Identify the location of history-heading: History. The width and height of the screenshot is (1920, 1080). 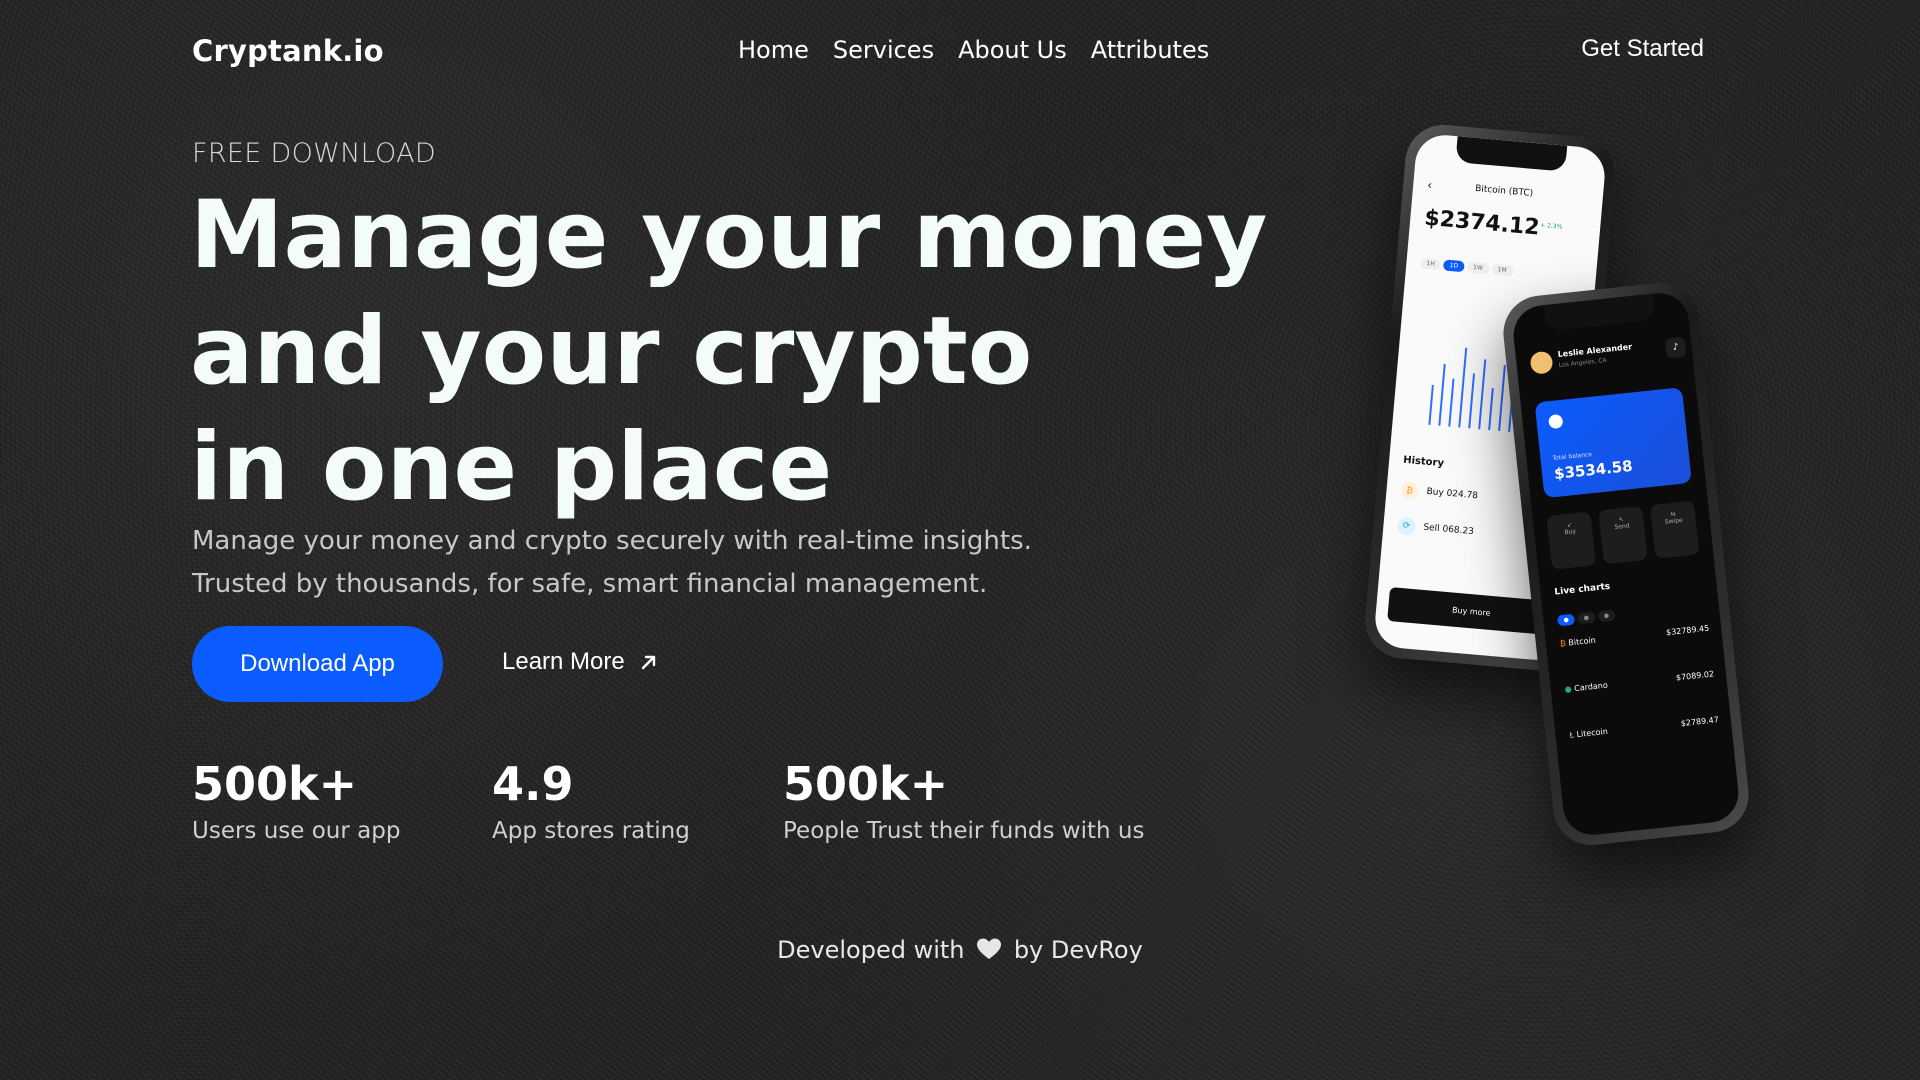
(1423, 462).